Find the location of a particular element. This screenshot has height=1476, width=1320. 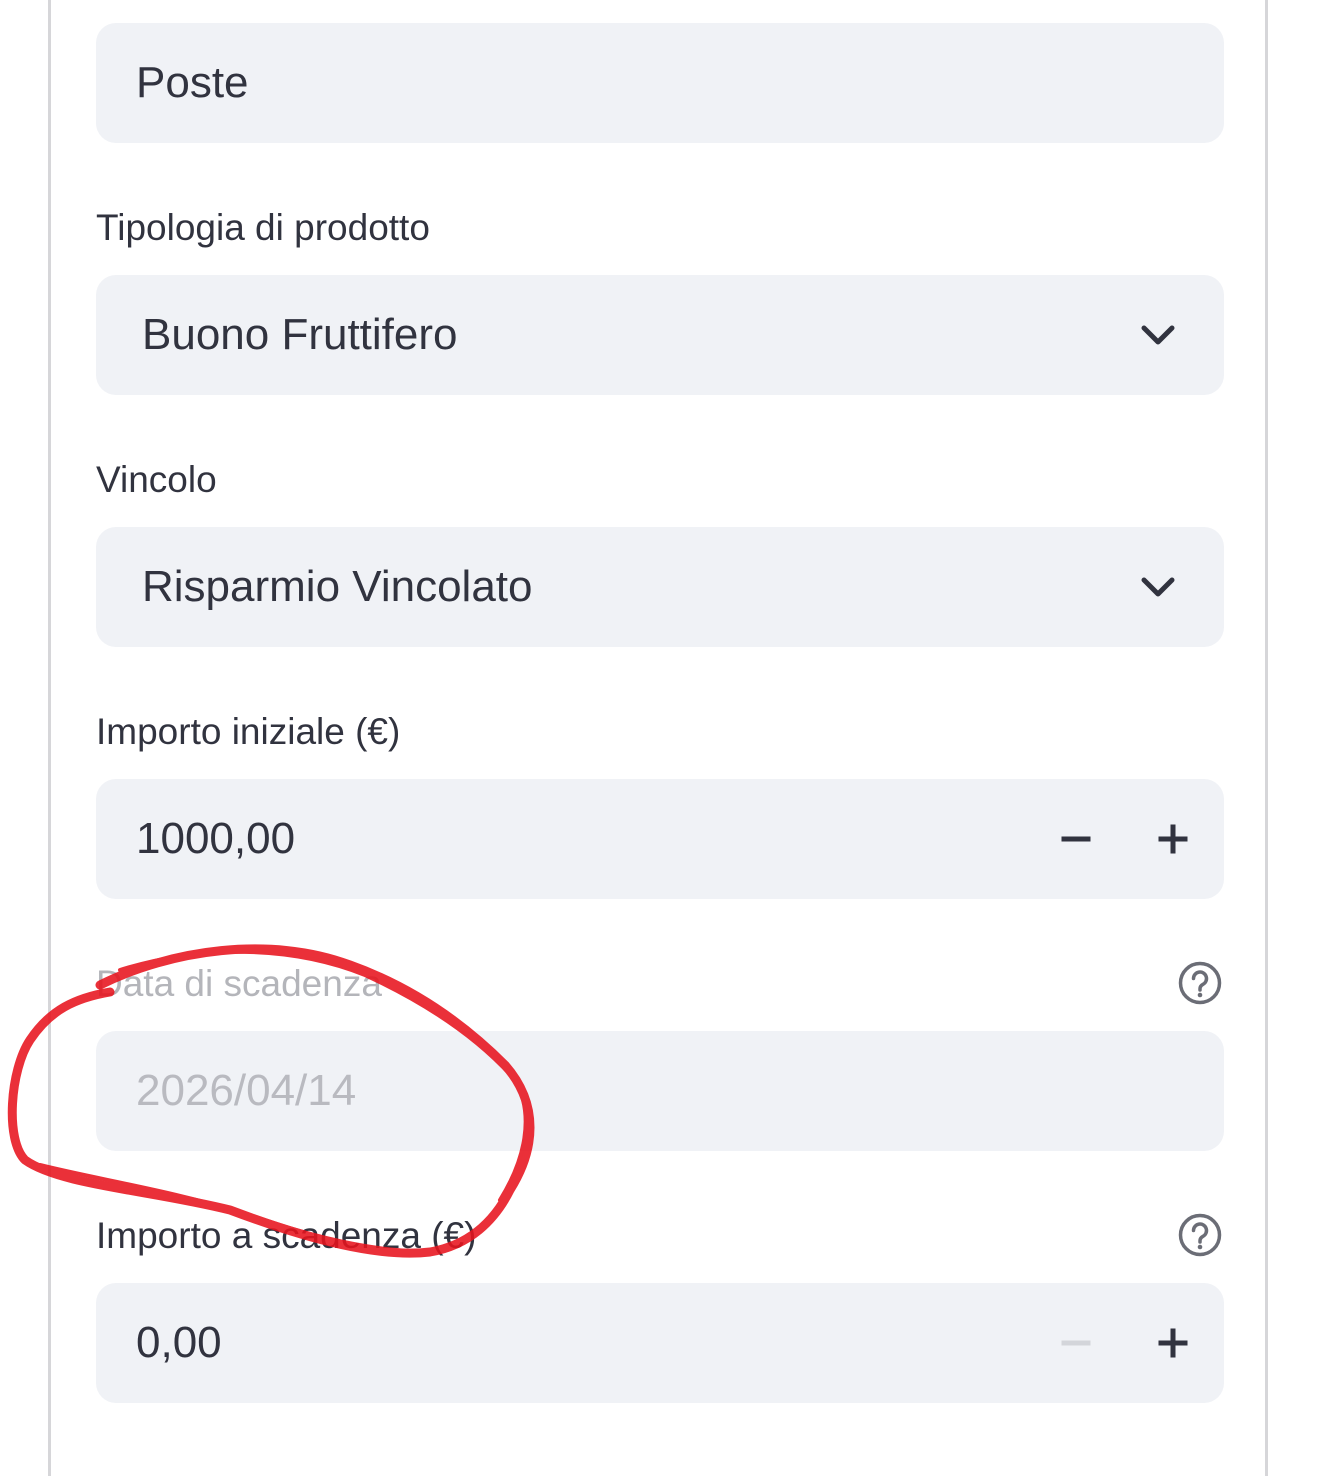

maturity-amount-value: 0,00 is located at coordinates (179, 1342).